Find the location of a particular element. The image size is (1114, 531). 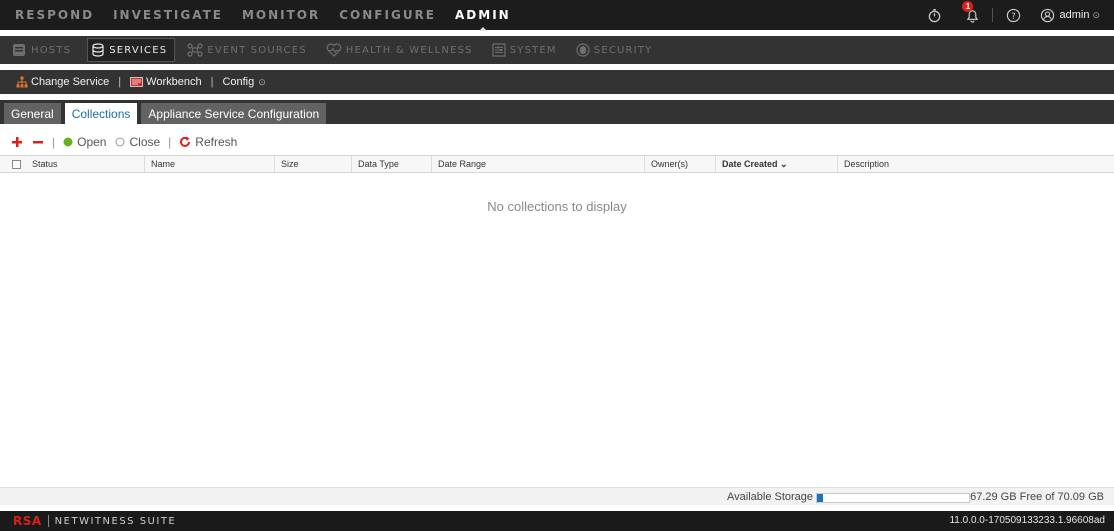

subnav-security: SECURITY is located at coordinates (616, 50).